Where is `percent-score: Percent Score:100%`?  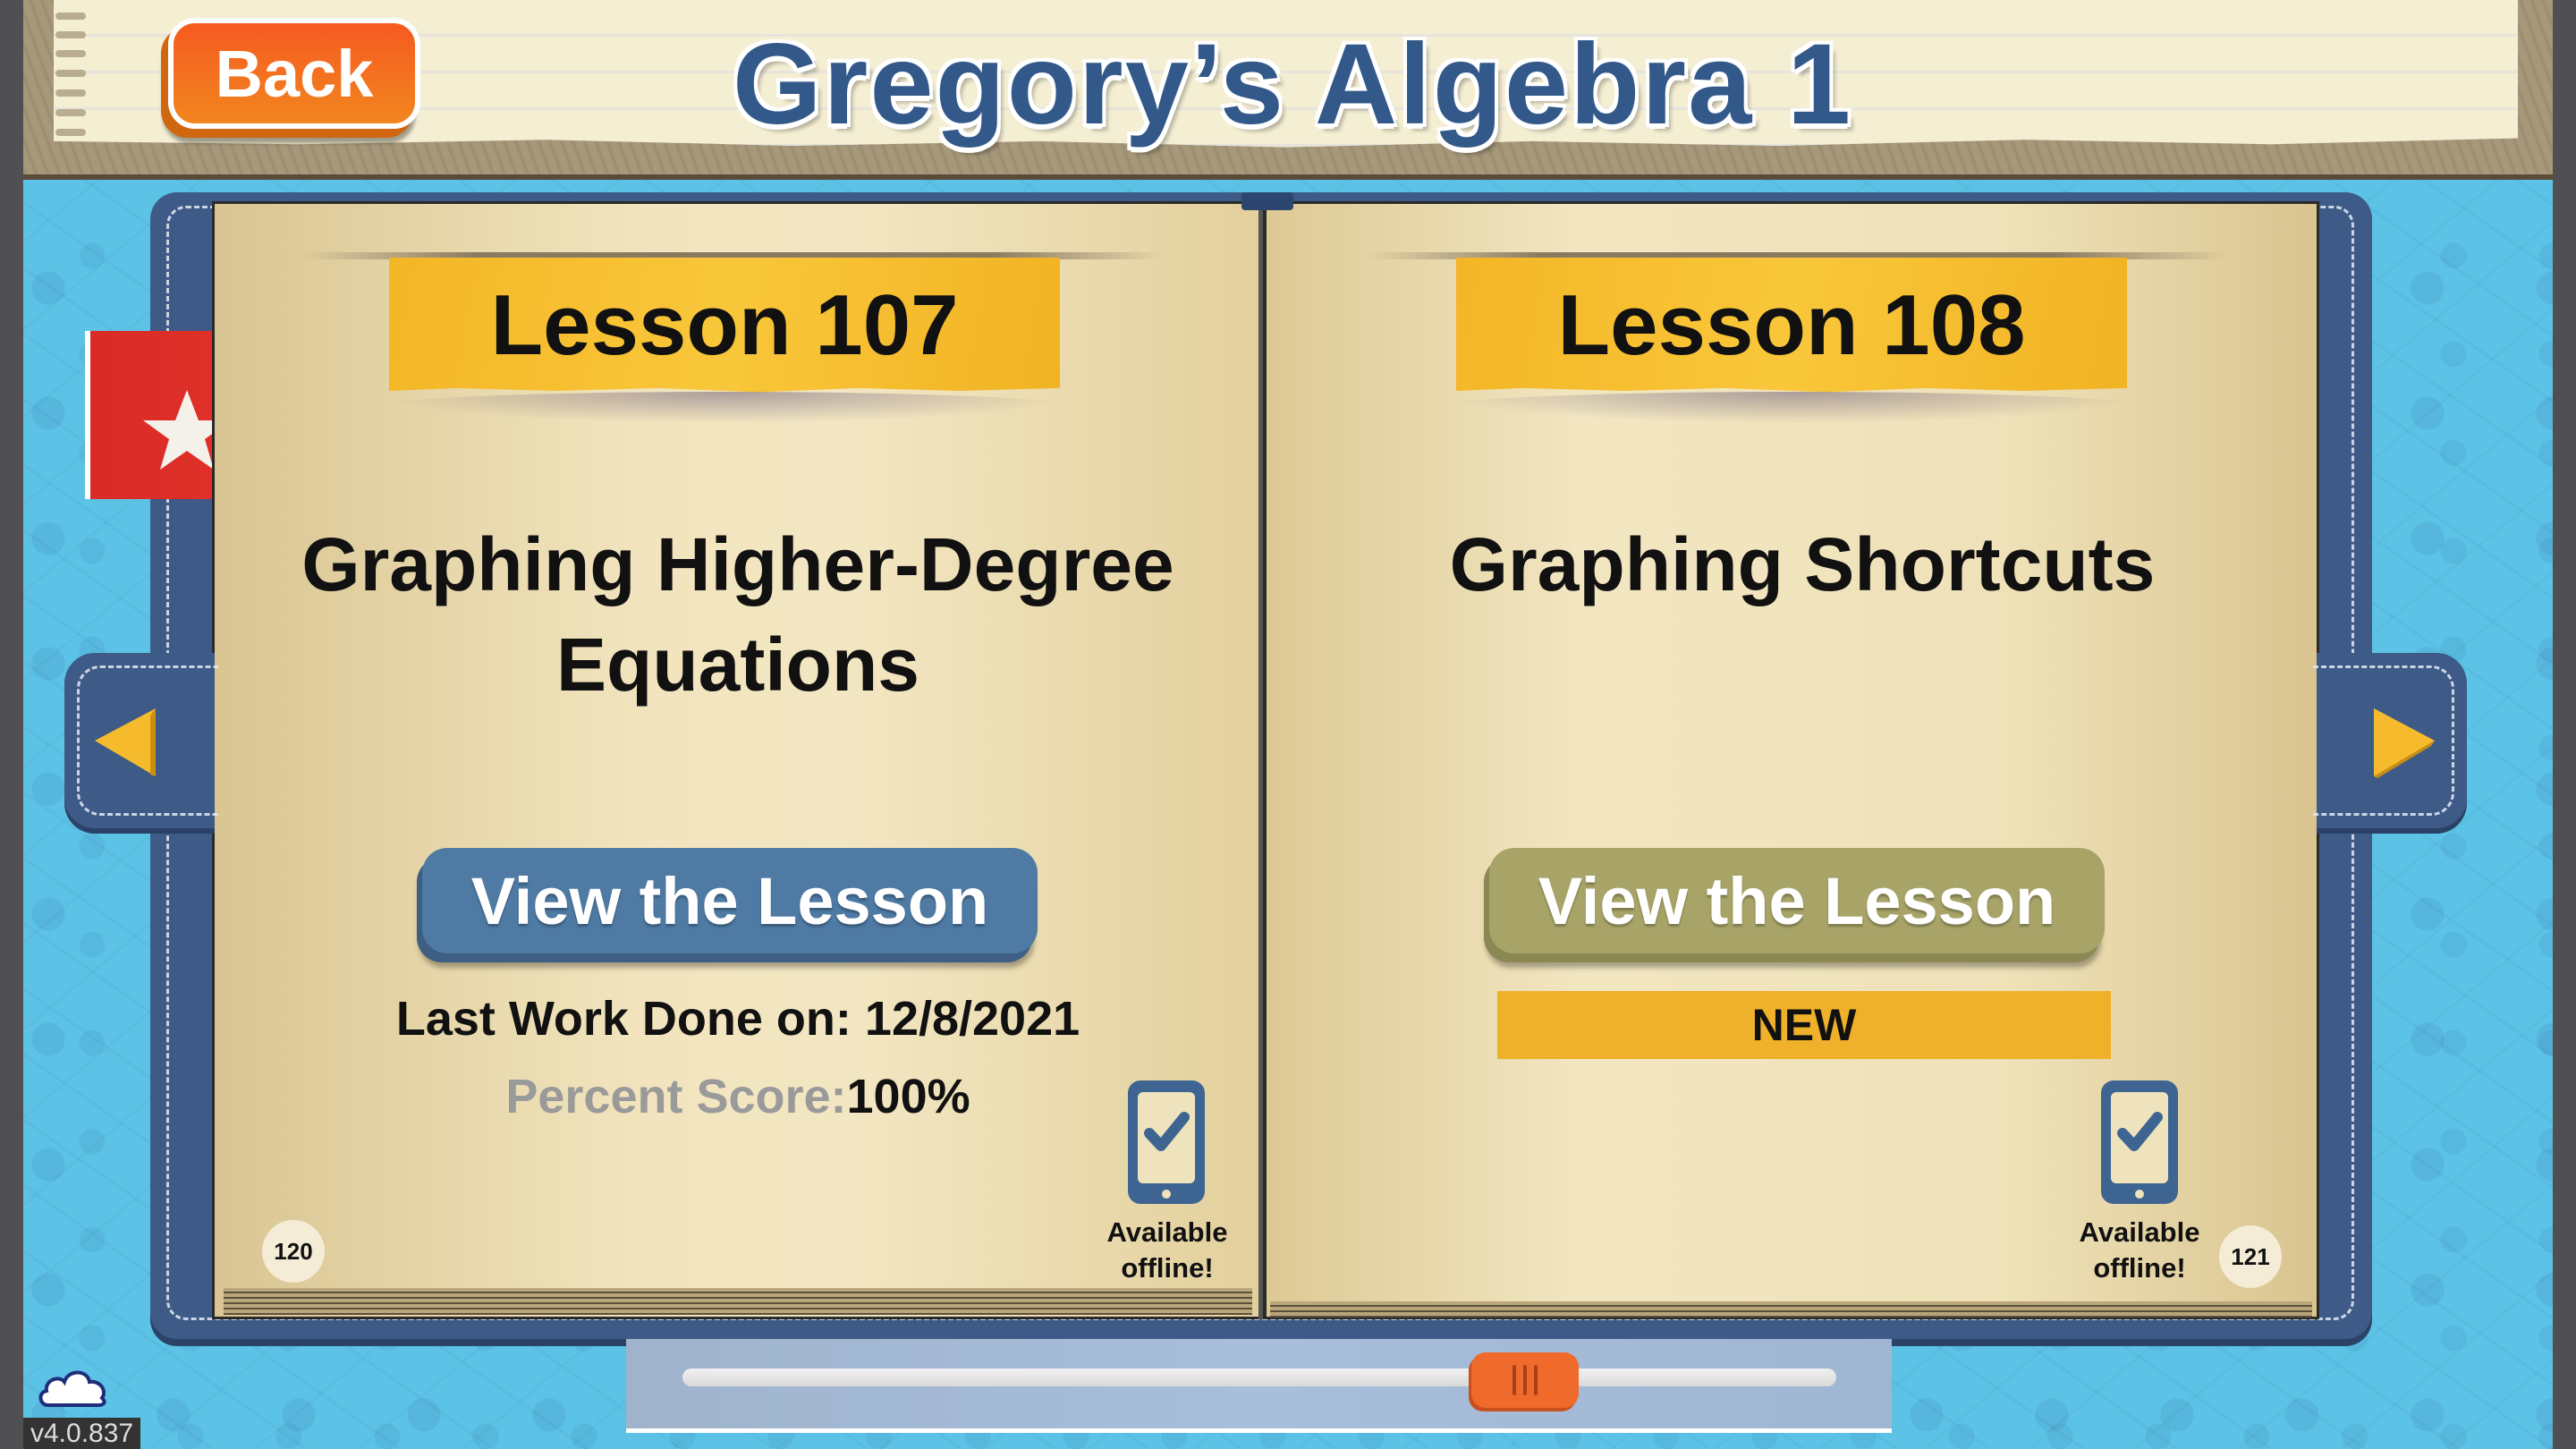
percent-score: Percent Score:100% is located at coordinates (738, 1096).